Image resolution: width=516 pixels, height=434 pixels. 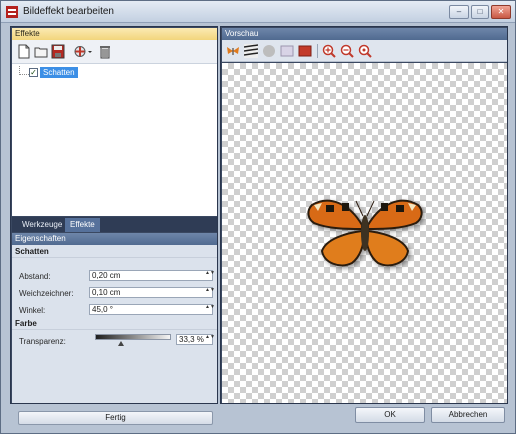 What do you see at coordinates (287, 51) in the screenshot?
I see `light-rect-icon` at bounding box center [287, 51].